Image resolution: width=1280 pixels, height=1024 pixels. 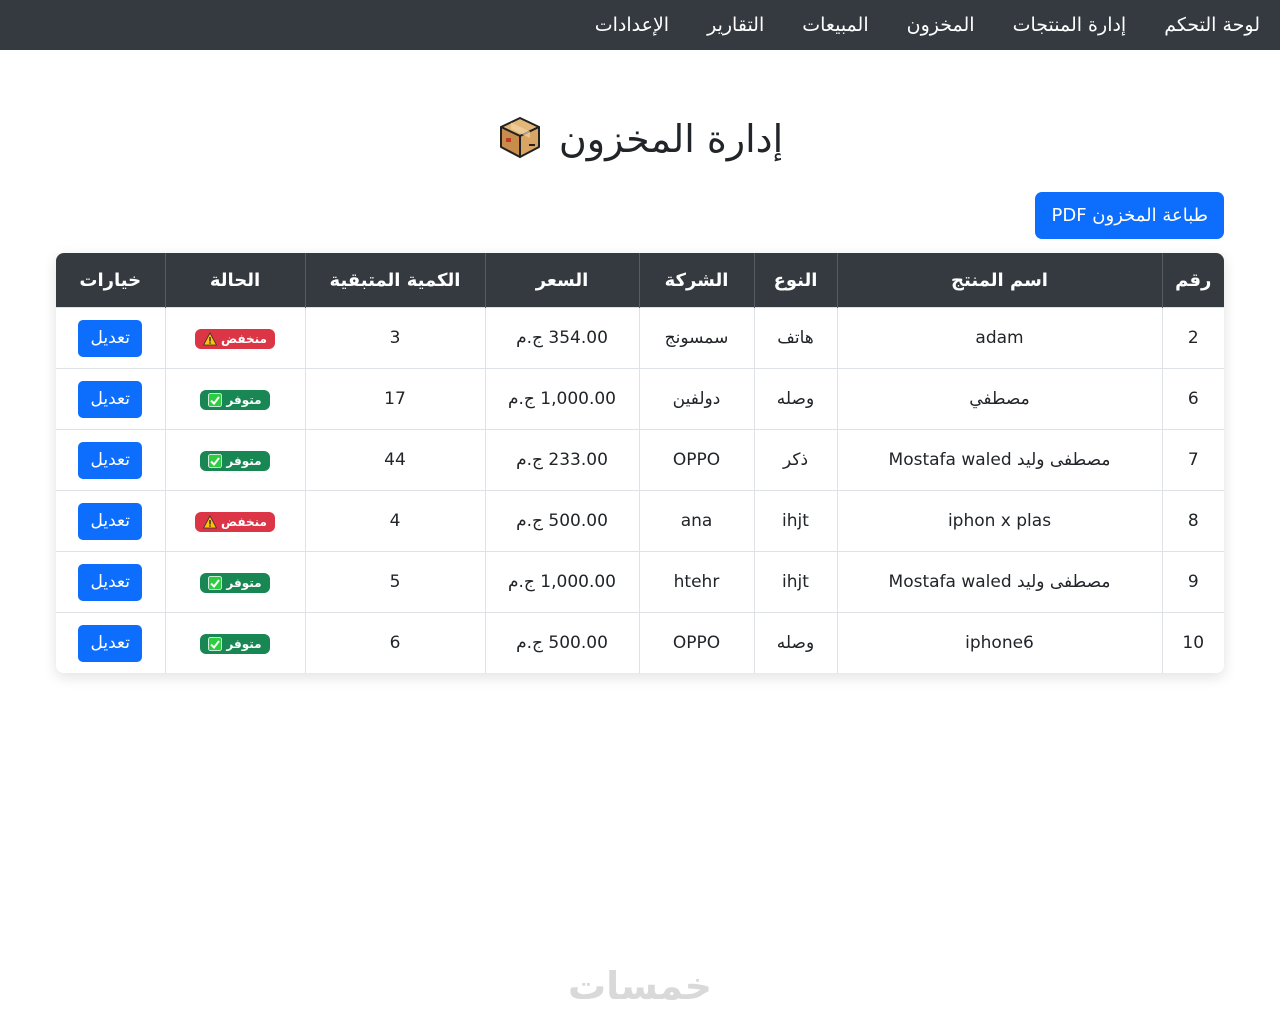 What do you see at coordinates (1070, 25) in the screenshot?
I see `nav-products: إدارة المنتجات` at bounding box center [1070, 25].